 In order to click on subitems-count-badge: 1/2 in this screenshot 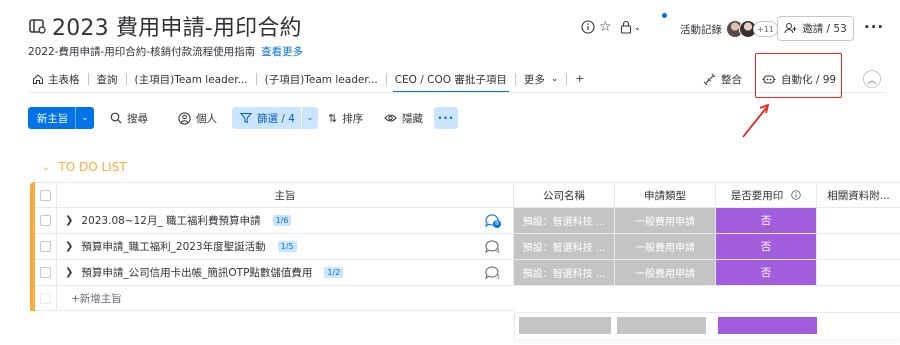, I will do `click(334, 272)`.